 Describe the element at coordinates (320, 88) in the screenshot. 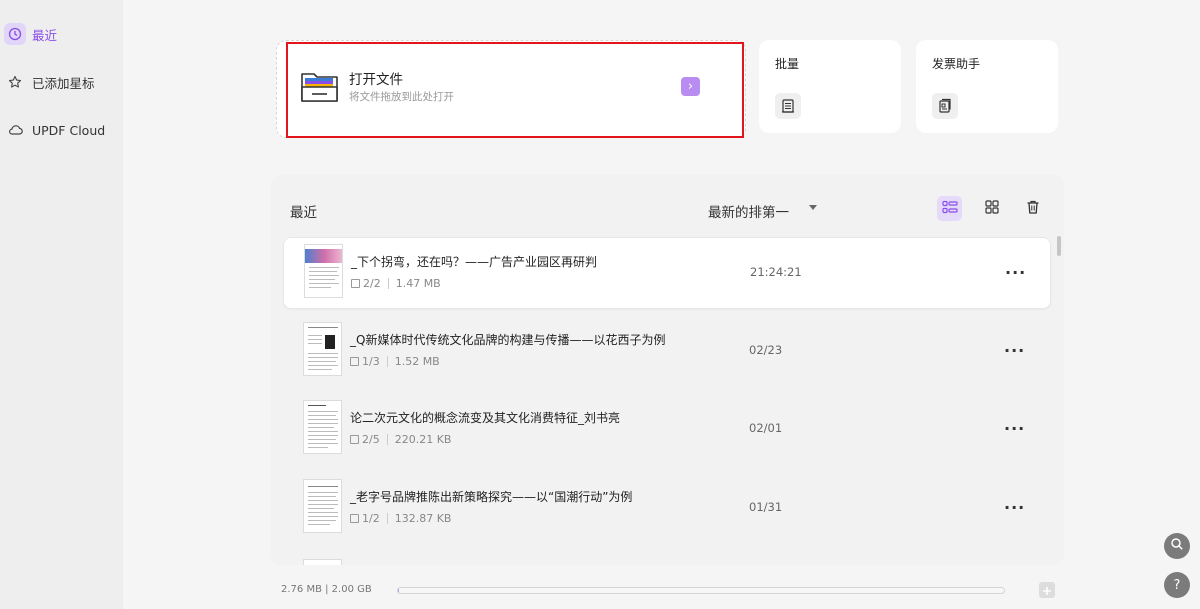

I see `folder-icon` at that location.